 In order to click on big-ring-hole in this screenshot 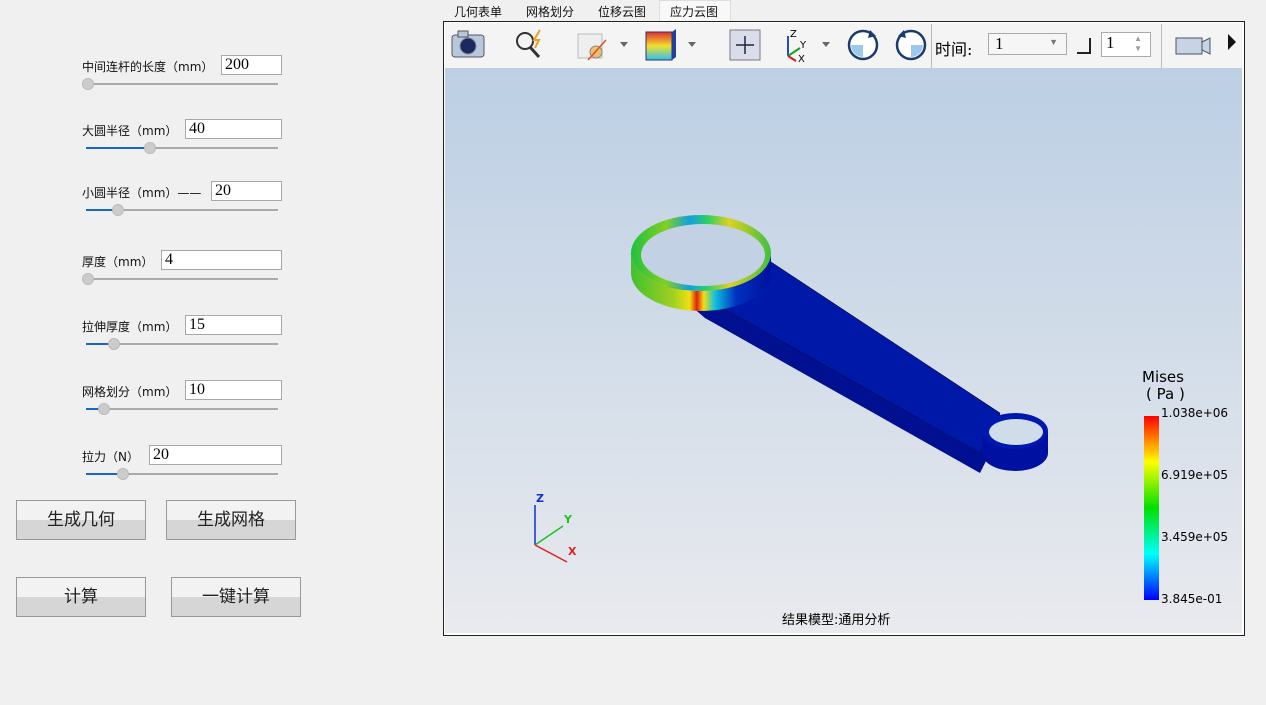, I will do `click(703, 255)`.